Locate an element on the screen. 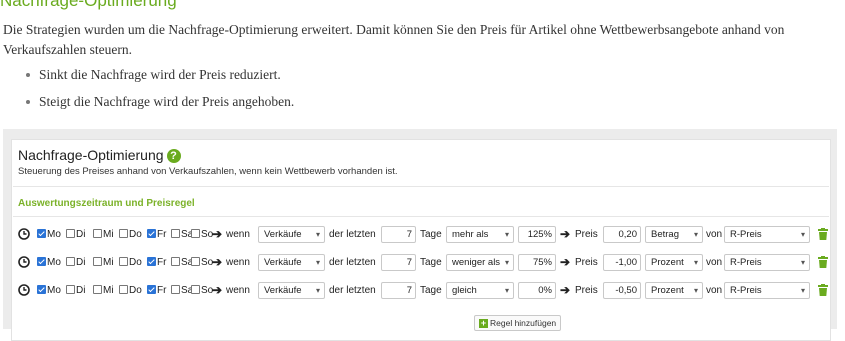  threshold-input: 75% is located at coordinates (537, 262).